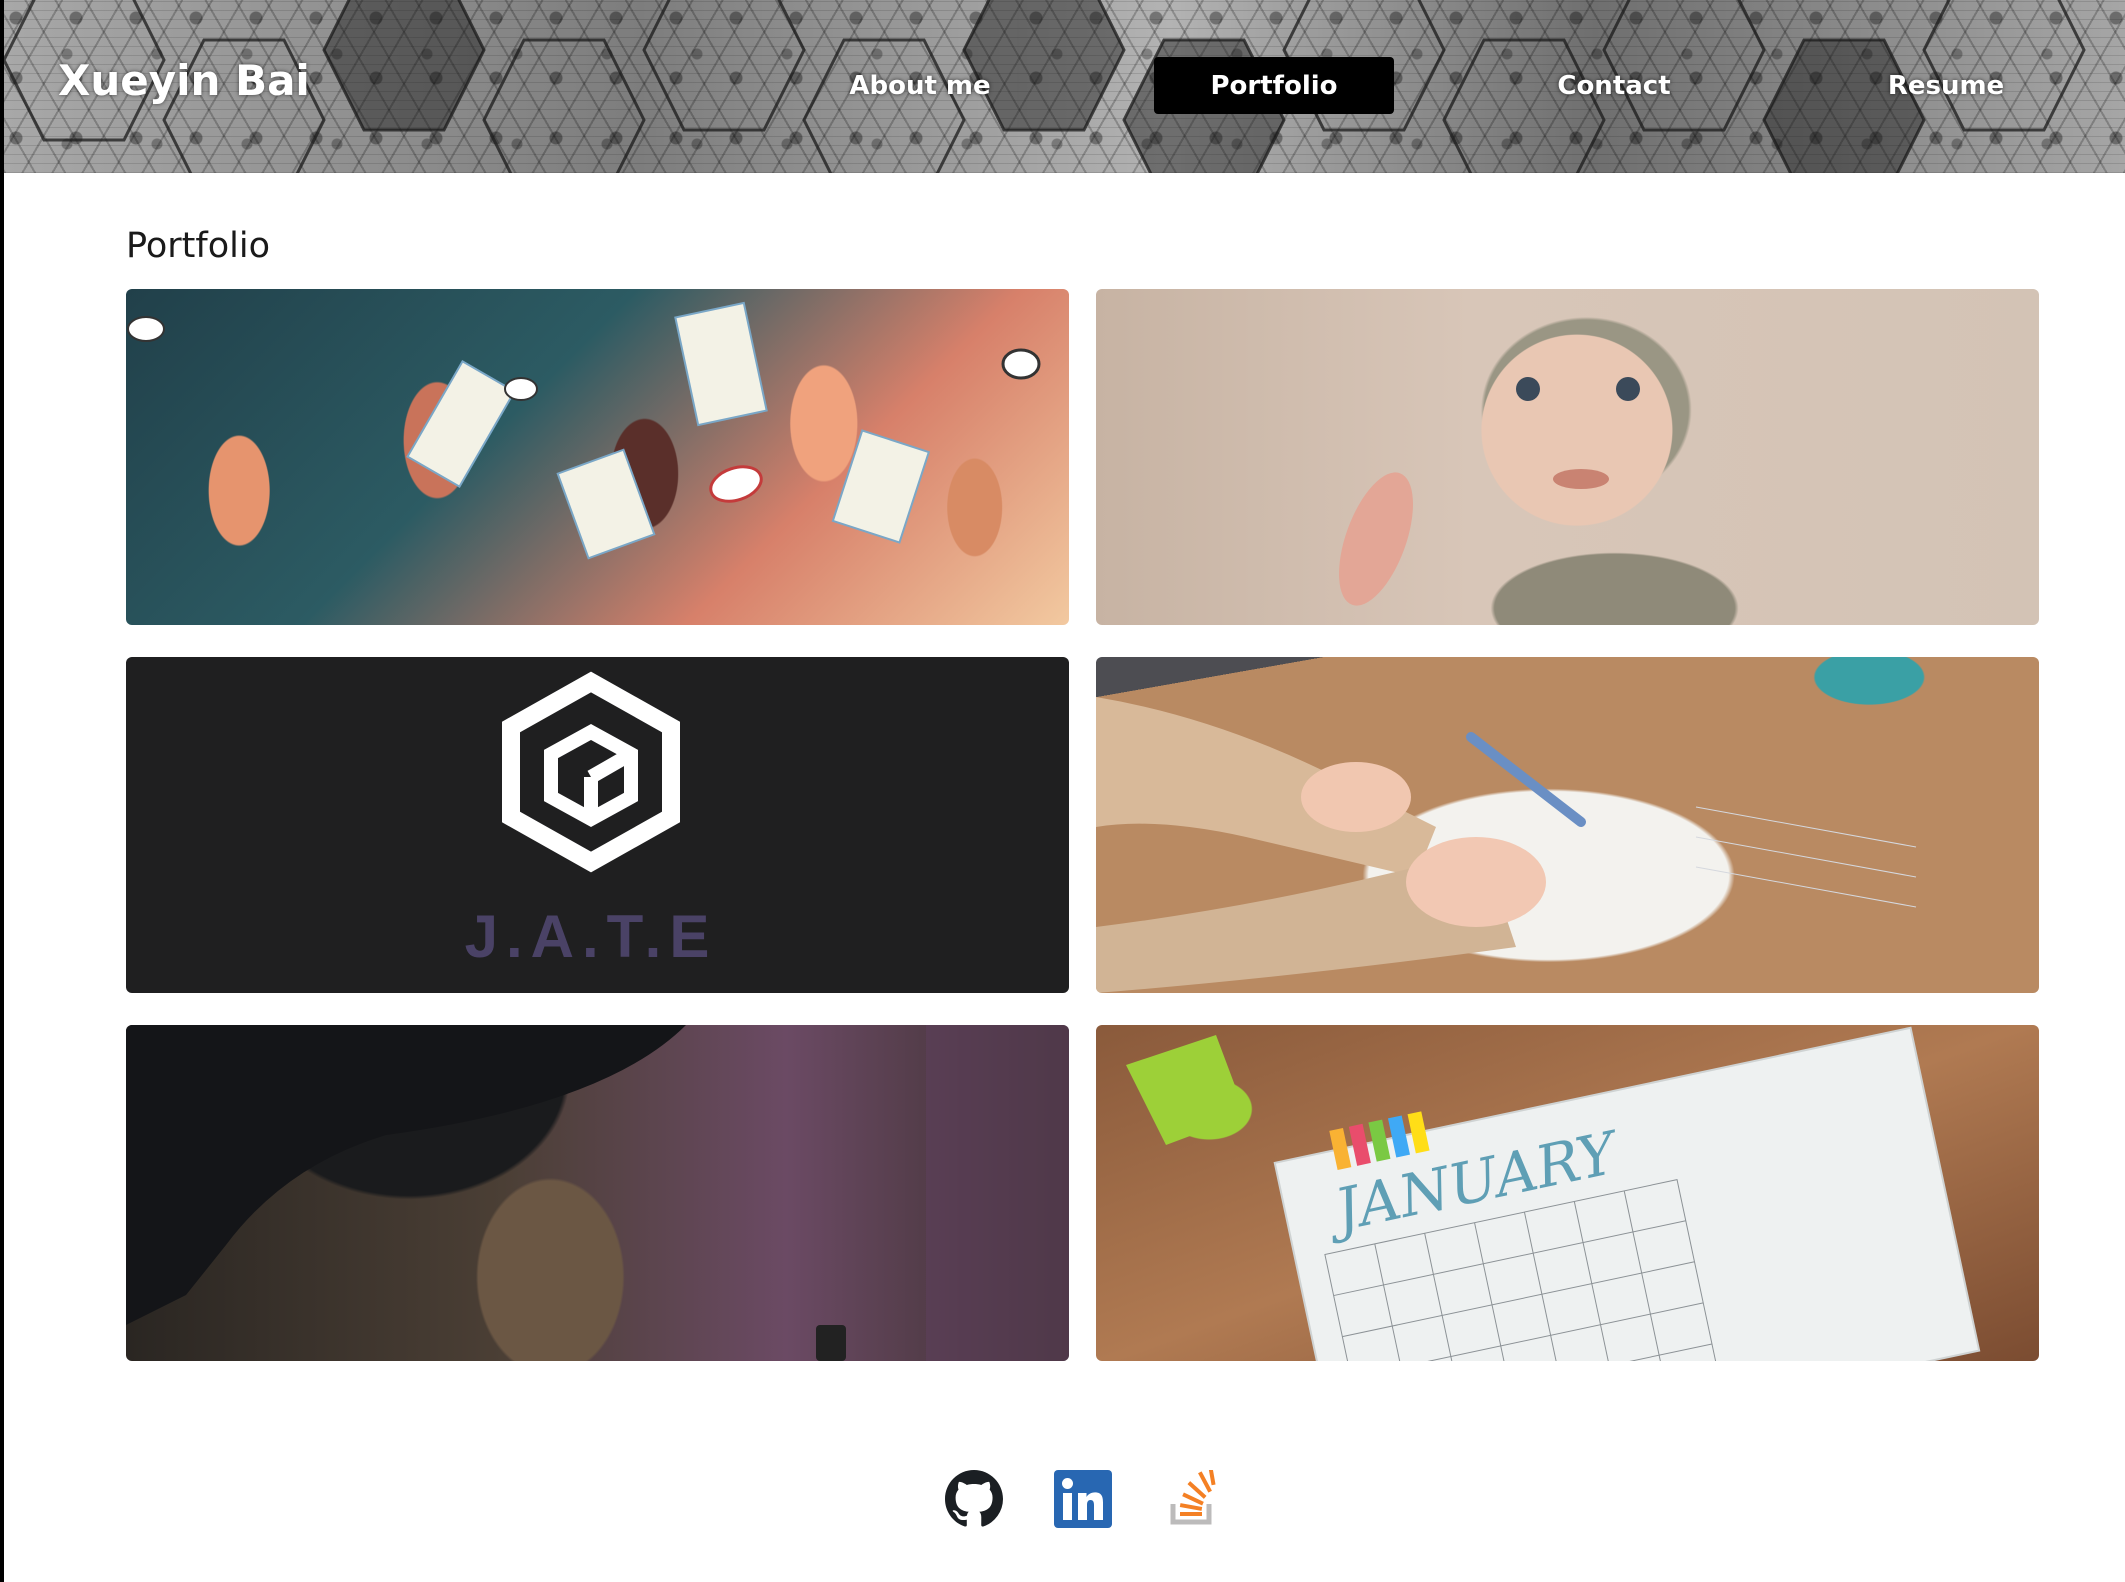 This screenshot has width=2125, height=1582. Describe the element at coordinates (1274, 85) in the screenshot. I see `nav-portfolio: Portfolio` at that location.